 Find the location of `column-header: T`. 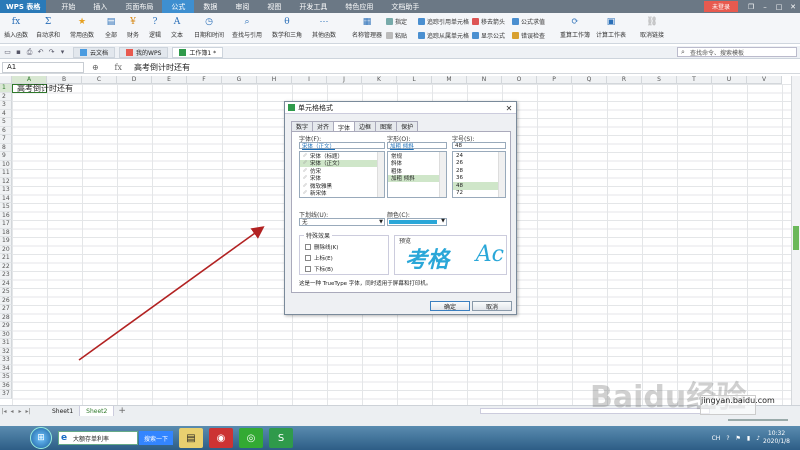

column-header: T is located at coordinates (694, 80).